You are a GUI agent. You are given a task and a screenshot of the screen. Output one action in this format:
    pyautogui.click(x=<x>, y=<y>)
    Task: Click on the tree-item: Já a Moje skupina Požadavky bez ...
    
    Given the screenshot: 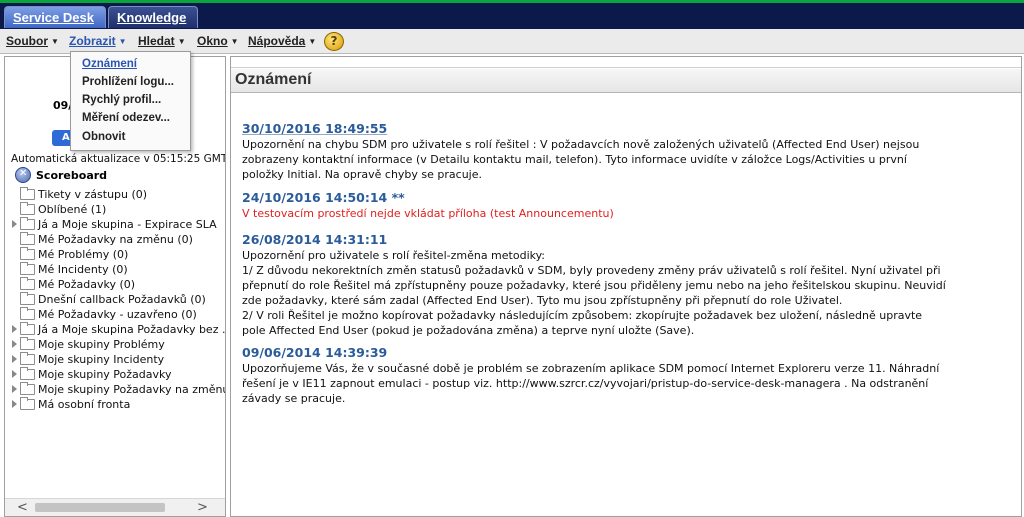 What is the action you would take?
    pyautogui.click(x=118, y=329)
    